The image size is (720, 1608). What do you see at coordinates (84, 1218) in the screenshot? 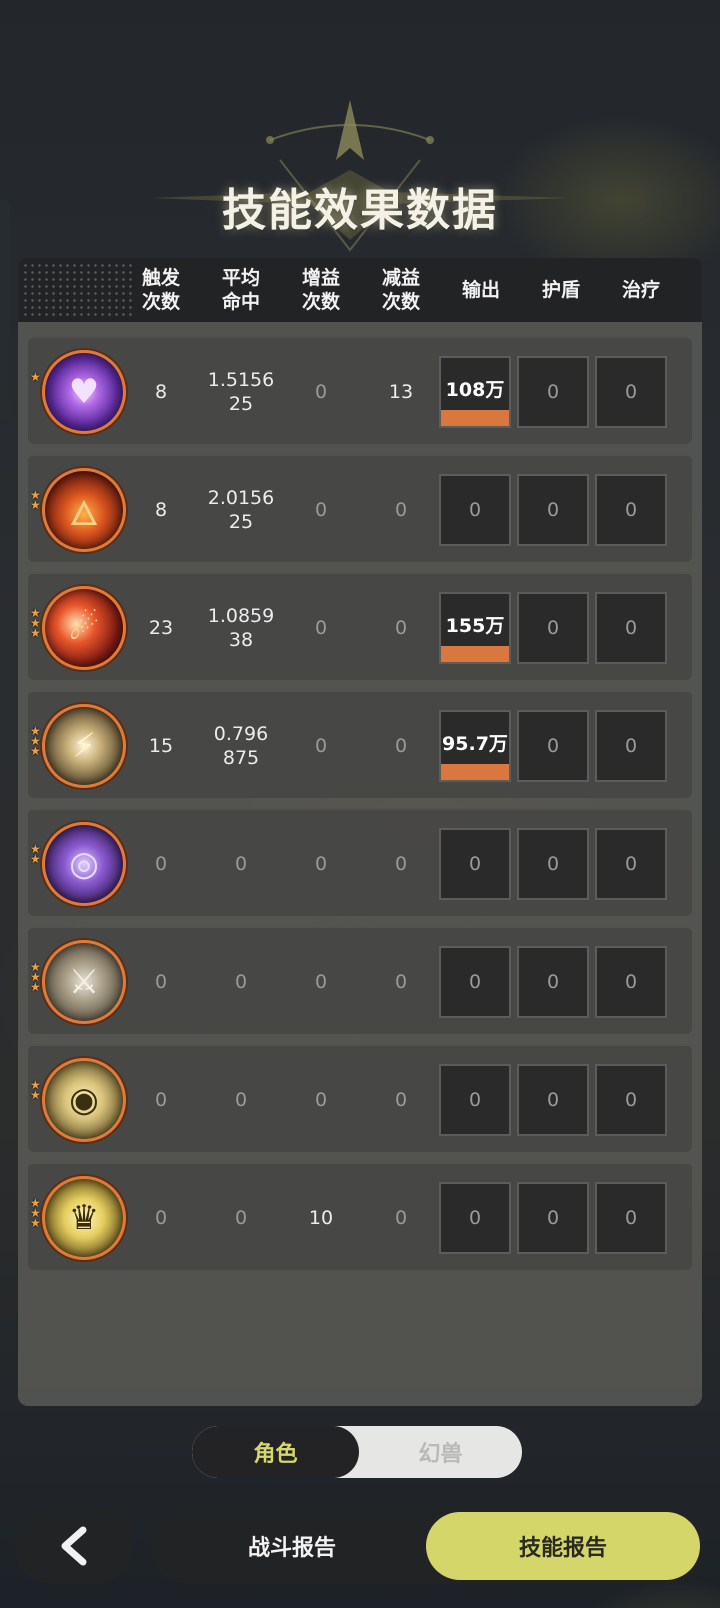
I see `golden-spirit-skill-icon: ♛` at bounding box center [84, 1218].